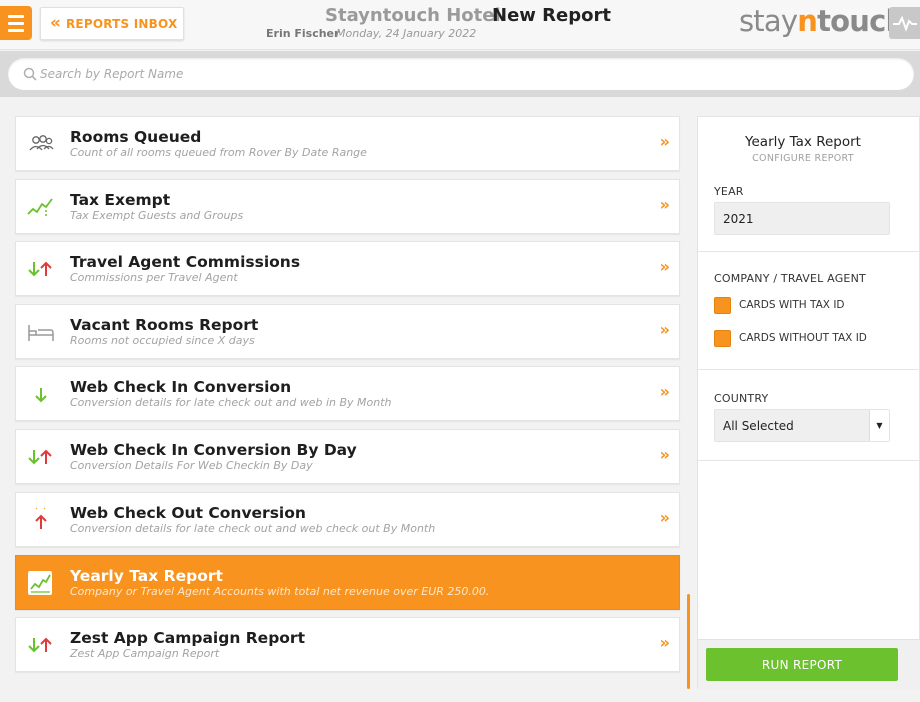 The image size is (920, 702). I want to click on report-name: Rooms Queued, so click(136, 137).